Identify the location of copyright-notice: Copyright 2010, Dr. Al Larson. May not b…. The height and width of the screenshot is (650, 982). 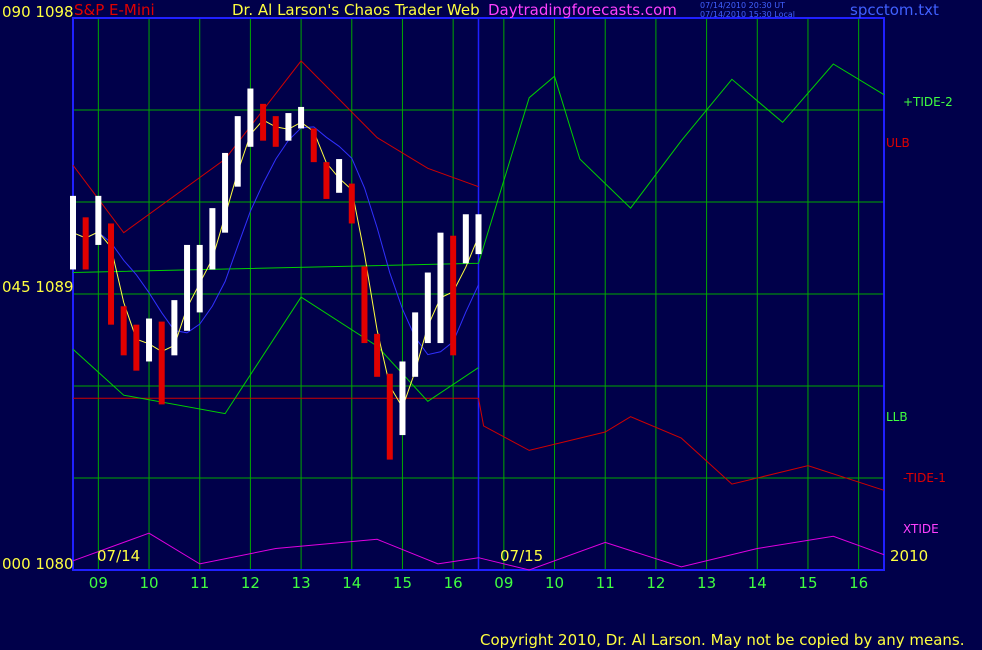
(722, 640).